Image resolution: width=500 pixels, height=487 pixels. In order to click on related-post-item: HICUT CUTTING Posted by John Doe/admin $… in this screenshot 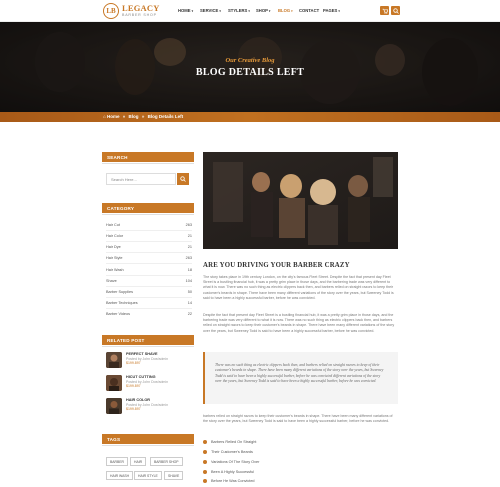, I will do `click(137, 383)`.